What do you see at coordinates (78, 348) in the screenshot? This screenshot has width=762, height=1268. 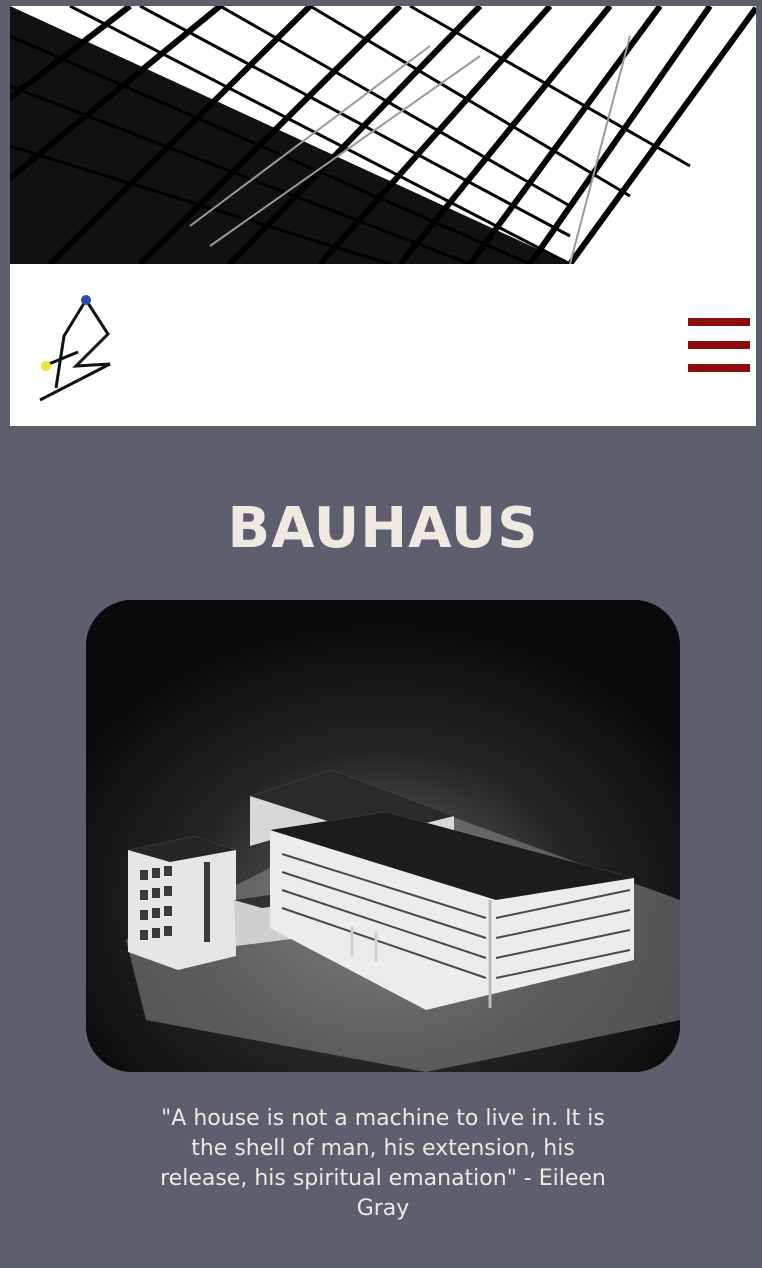 I see `bauhaus-logo-icon` at bounding box center [78, 348].